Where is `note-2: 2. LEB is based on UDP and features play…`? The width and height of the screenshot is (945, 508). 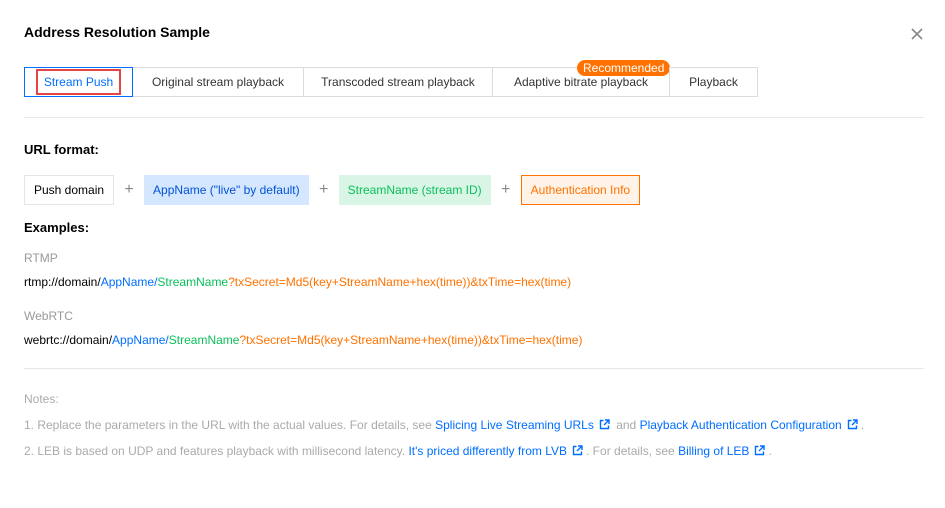
note-2: 2. LEB is based on UDP and features play… is located at coordinates (398, 451).